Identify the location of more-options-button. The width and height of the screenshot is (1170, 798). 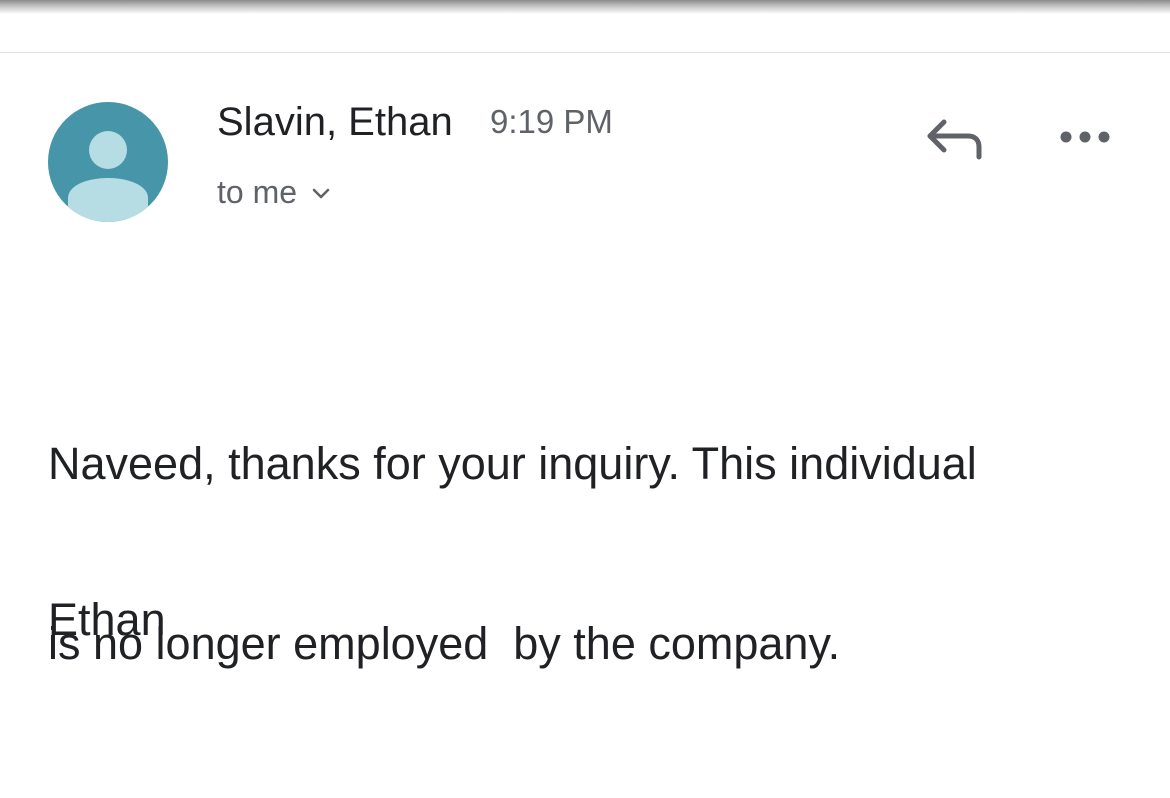
(1087, 137).